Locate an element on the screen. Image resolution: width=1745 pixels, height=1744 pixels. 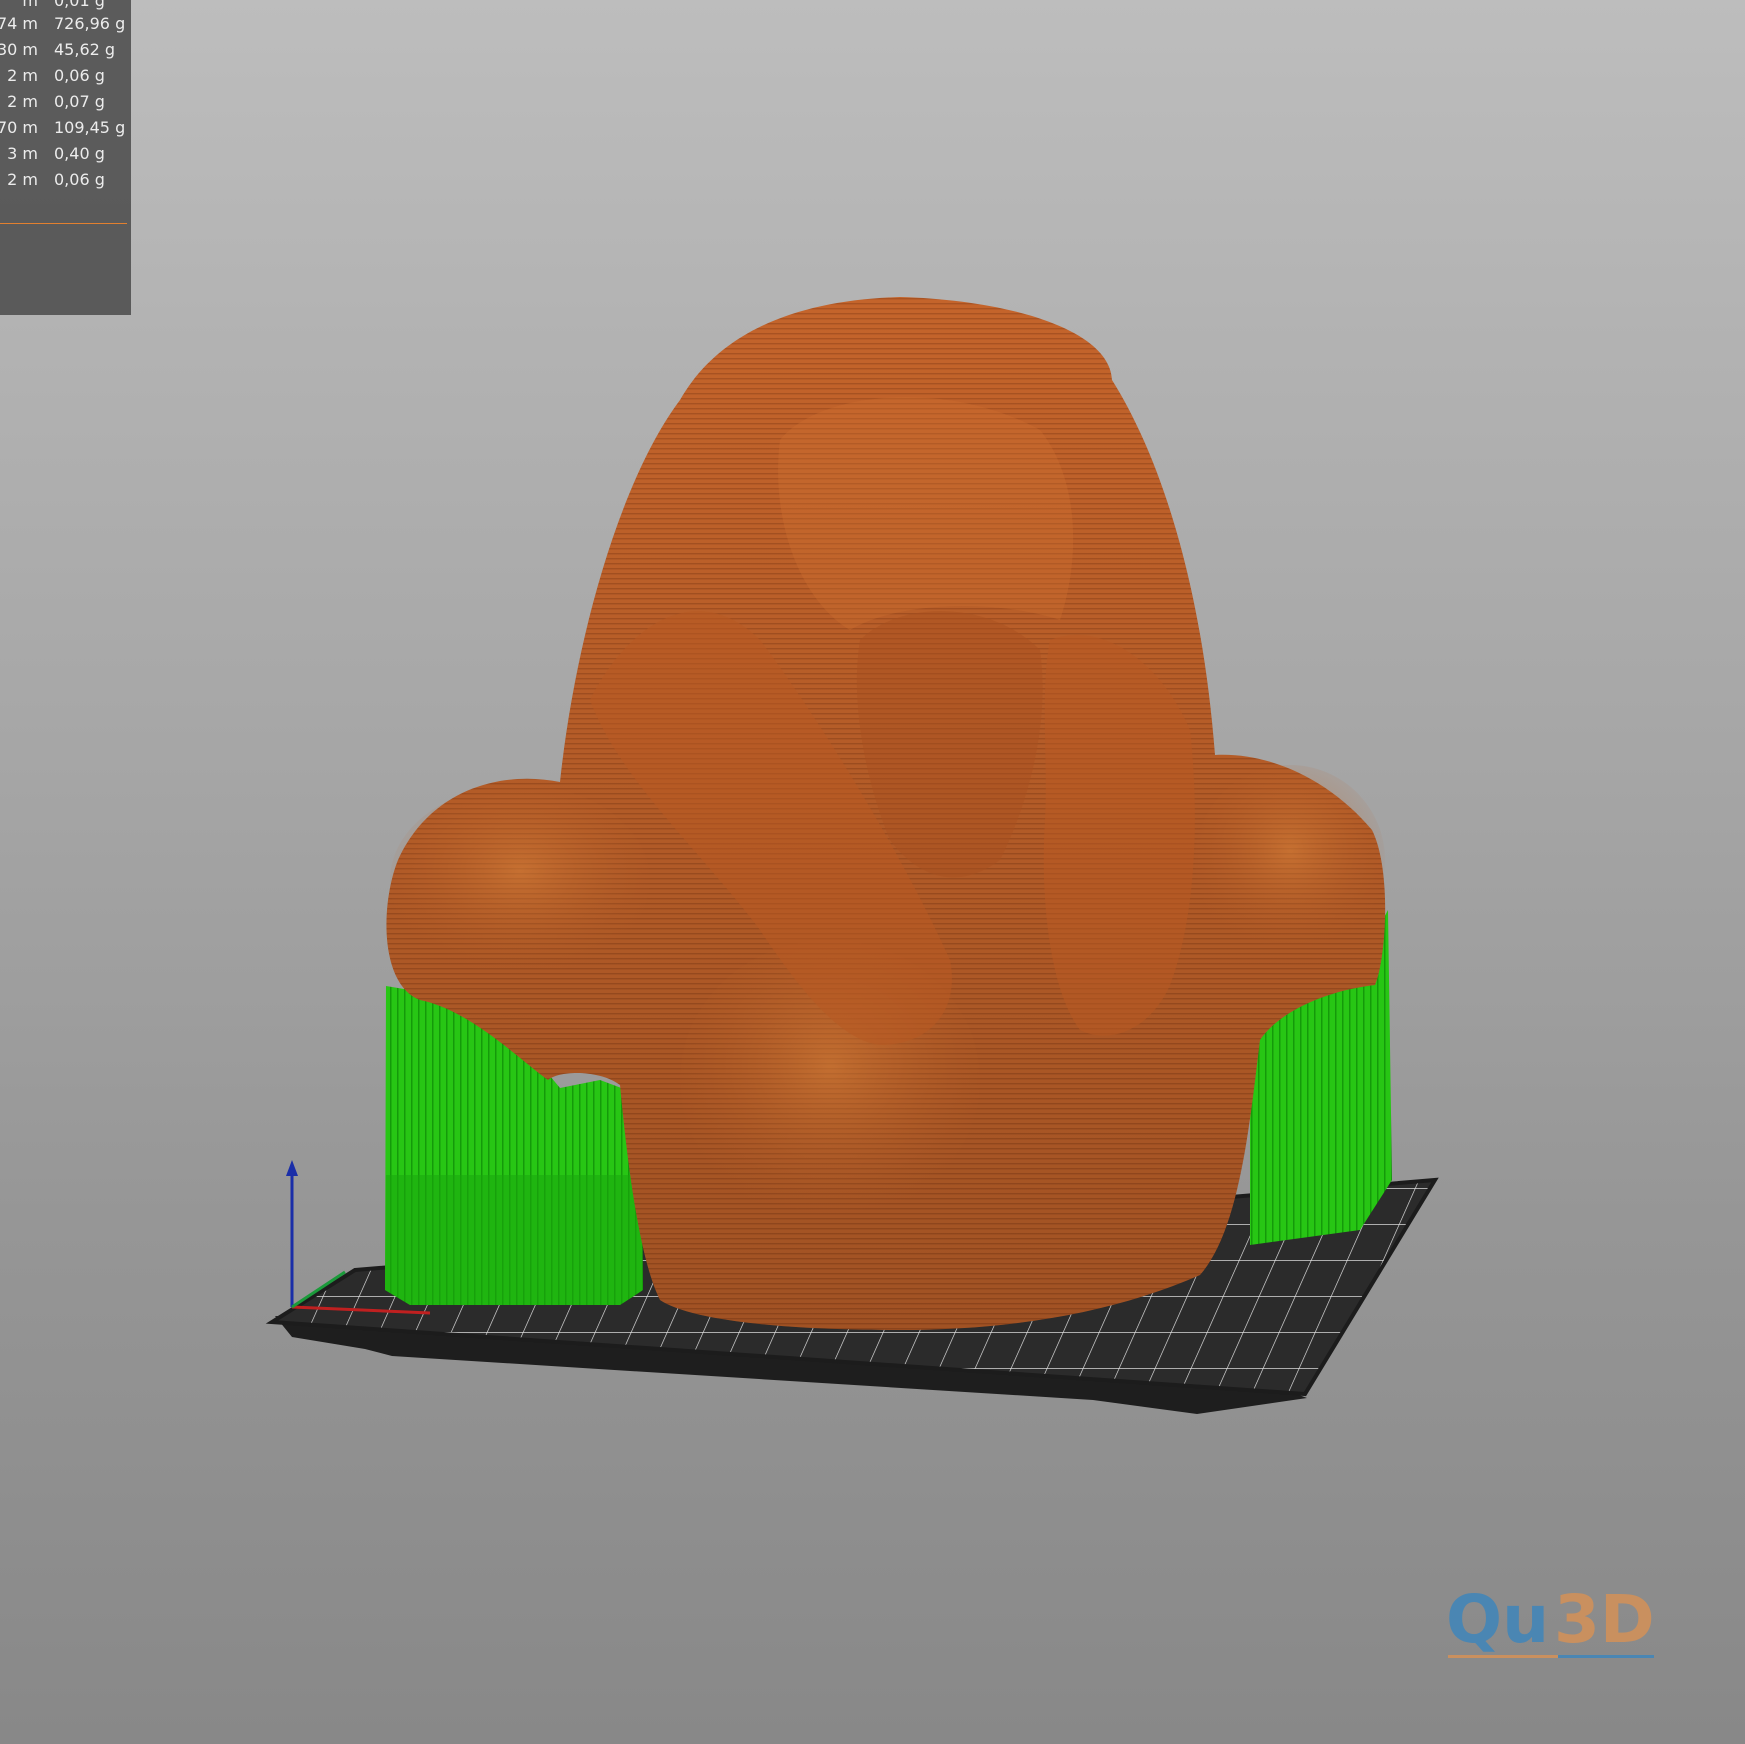
qu3d-logo: Qu 3D is located at coordinates (1550, 1619).